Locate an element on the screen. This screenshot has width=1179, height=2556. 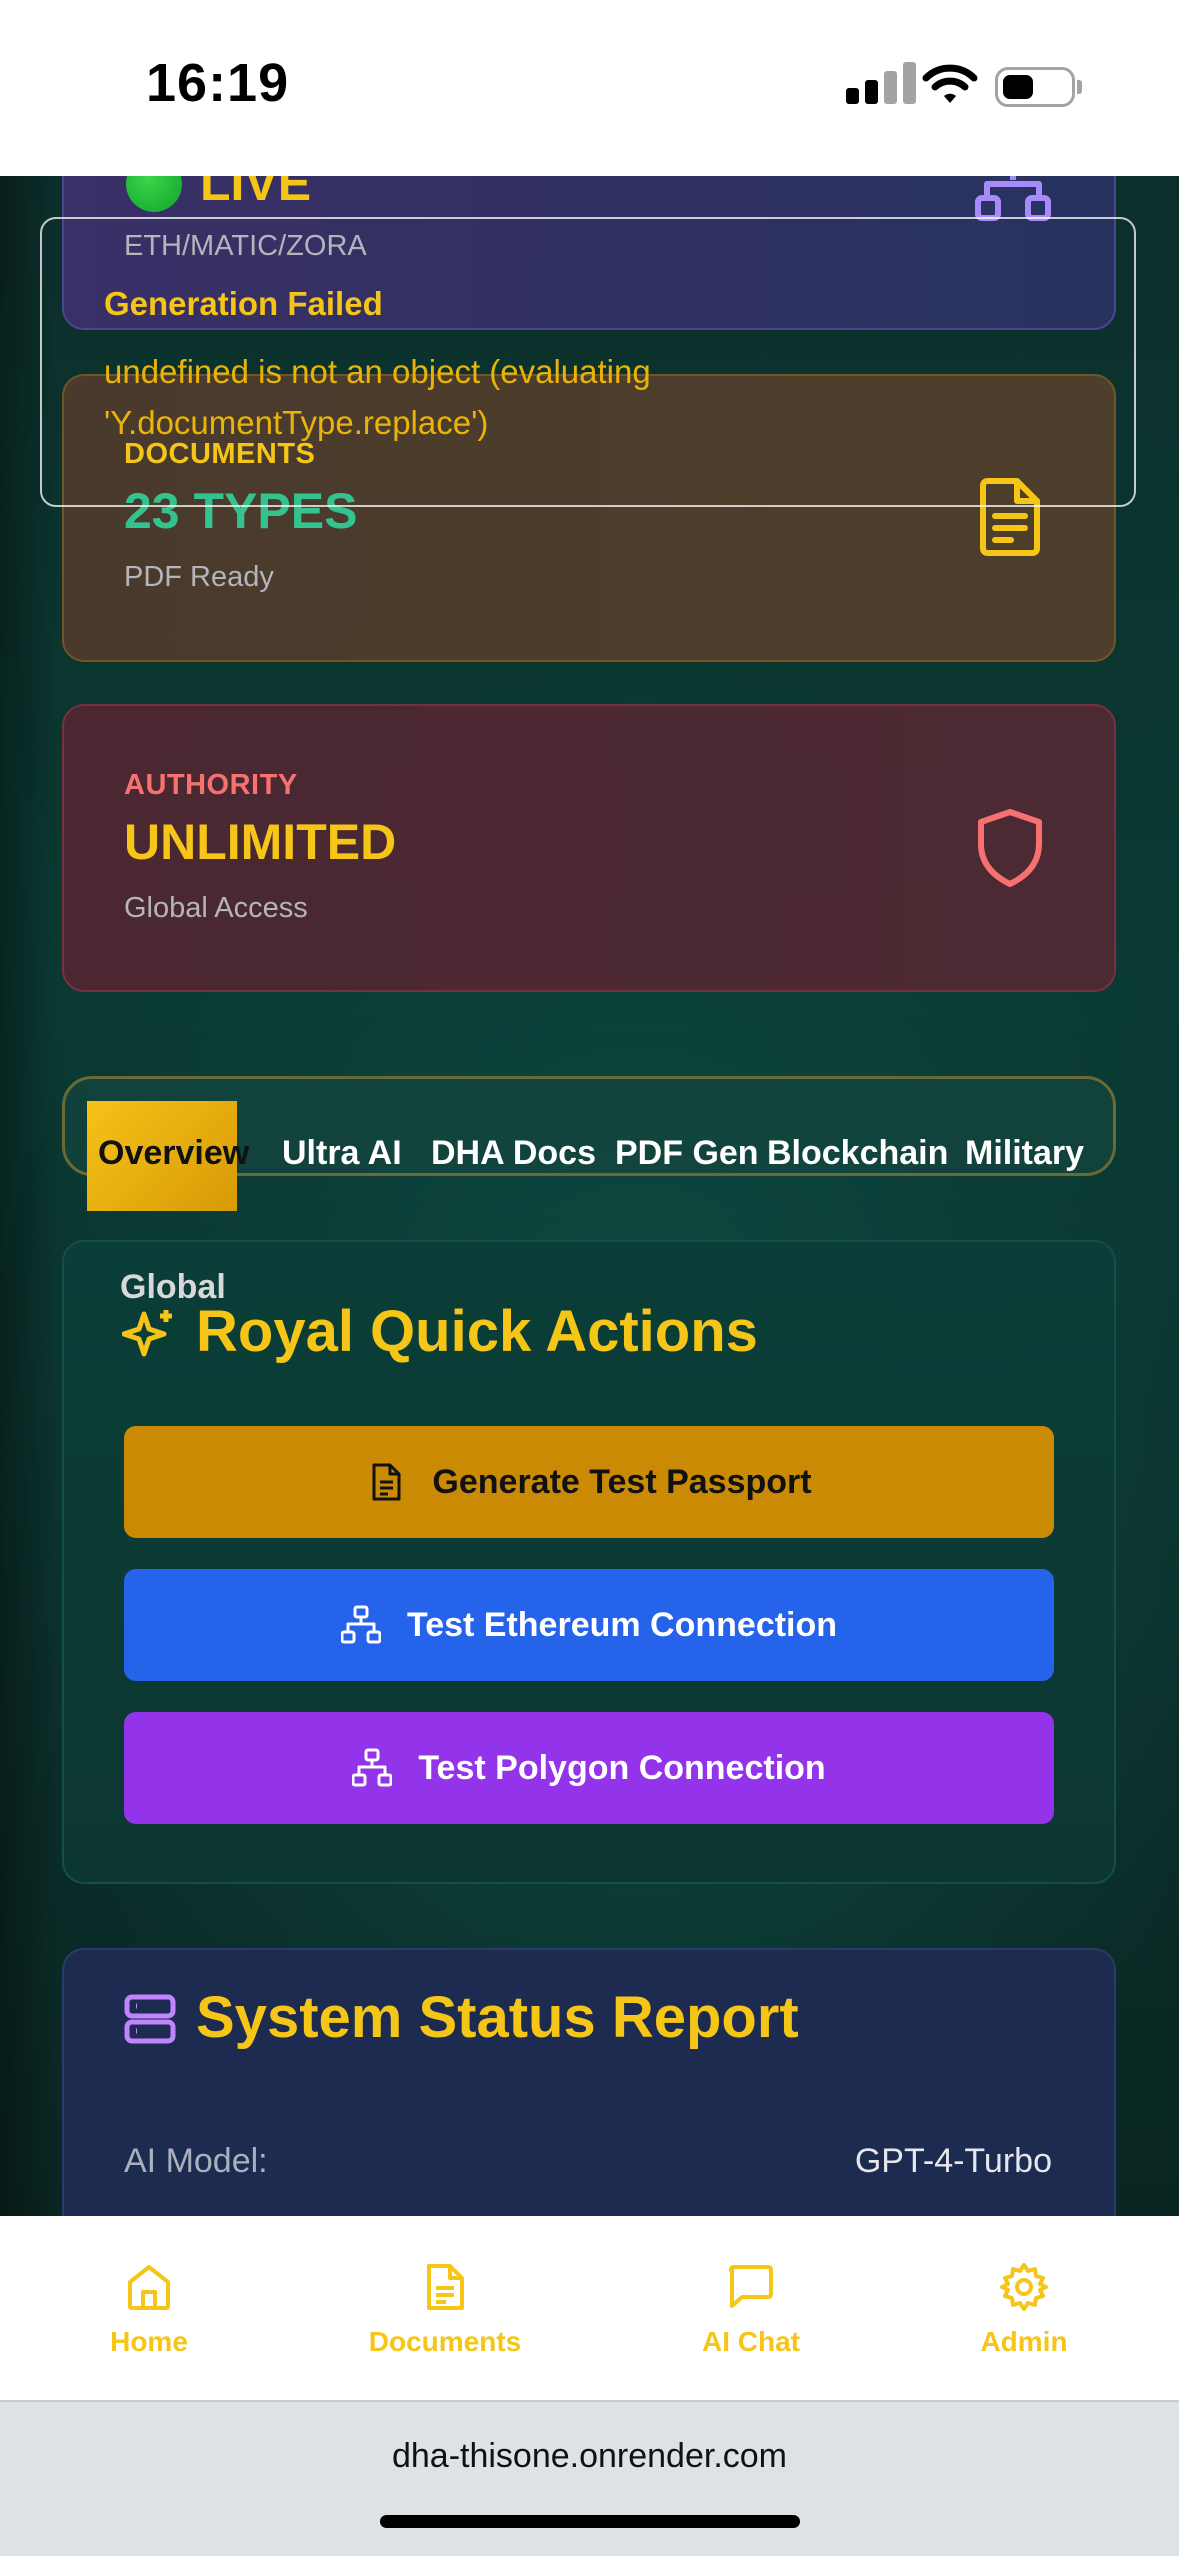
wifi-icon is located at coordinates (950, 83).